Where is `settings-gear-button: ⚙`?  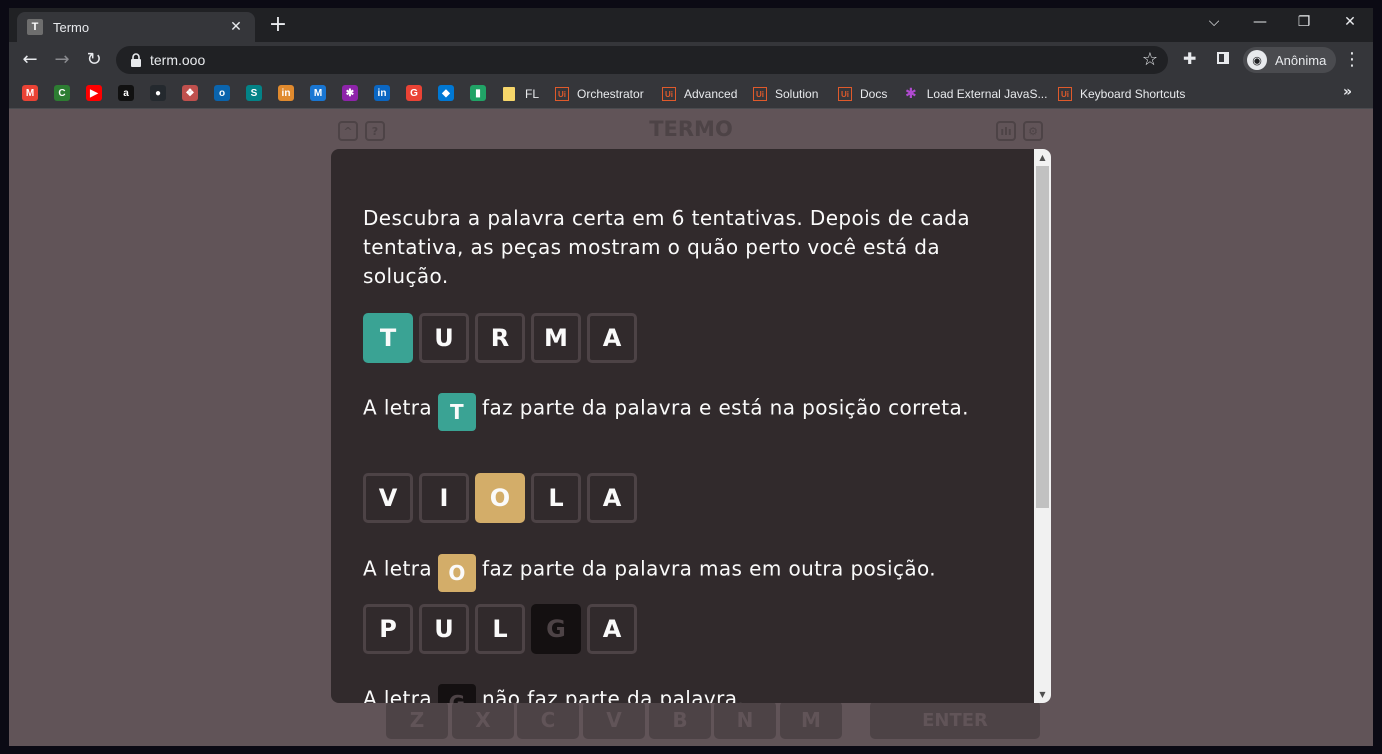
settings-gear-button: ⚙ is located at coordinates (1033, 131).